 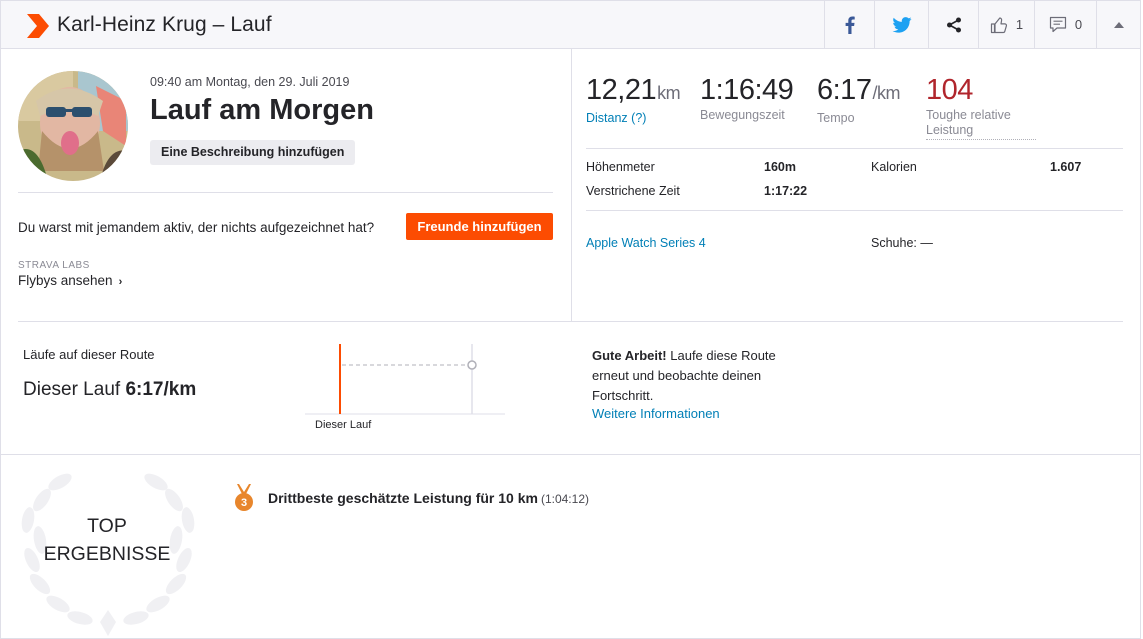 I want to click on achievement-text: Drittbeste geschätzte Leistung für 10 km, so click(x=403, y=498).